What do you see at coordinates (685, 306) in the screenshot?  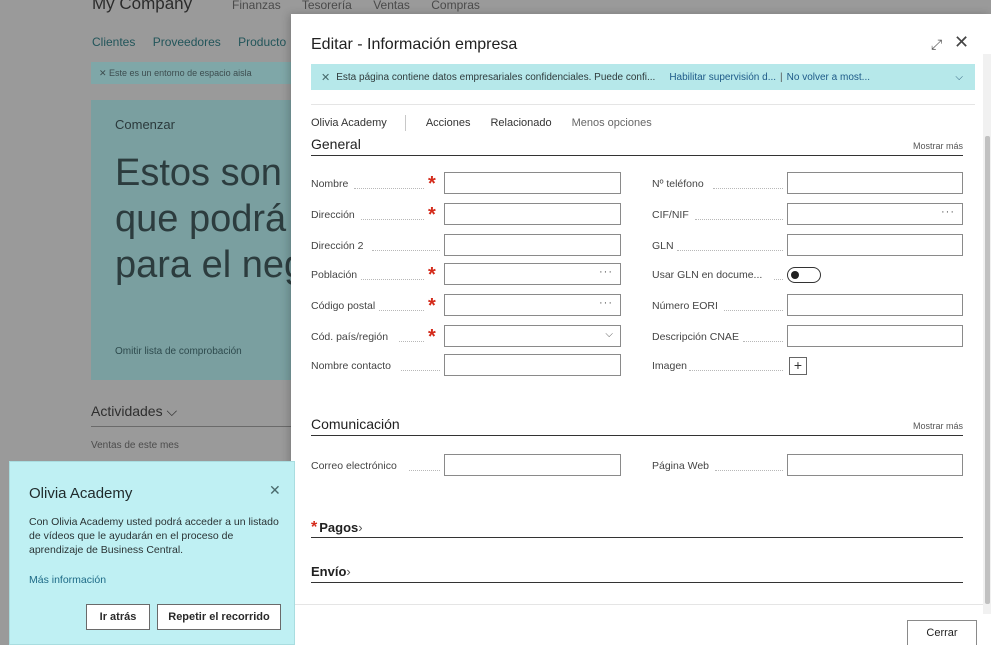 I see `label-numero-eori: Número EORI` at bounding box center [685, 306].